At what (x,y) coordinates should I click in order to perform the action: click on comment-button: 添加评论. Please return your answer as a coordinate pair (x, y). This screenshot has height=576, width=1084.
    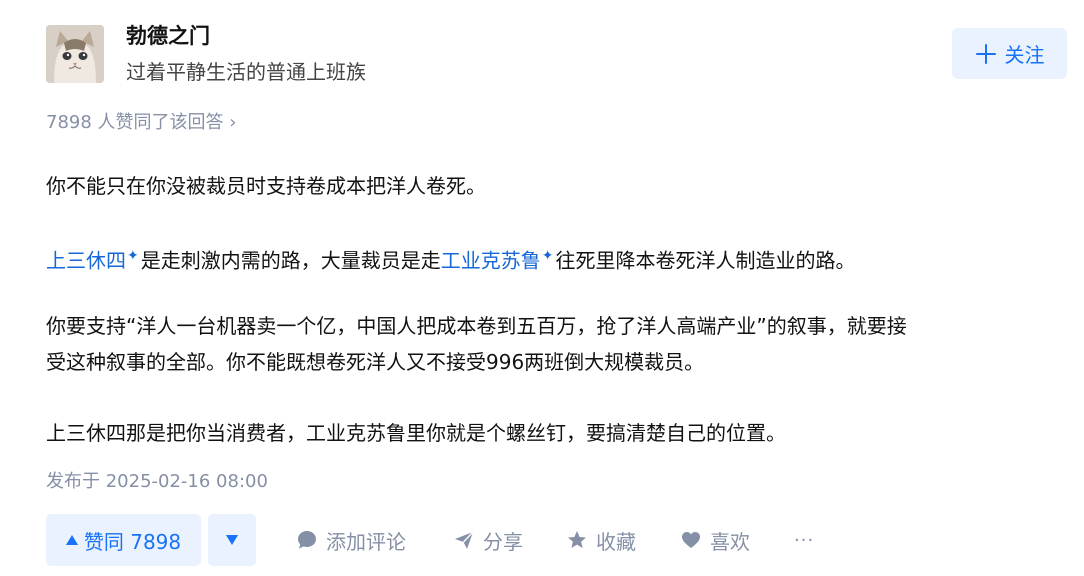
    Looking at the image, I should click on (351, 540).